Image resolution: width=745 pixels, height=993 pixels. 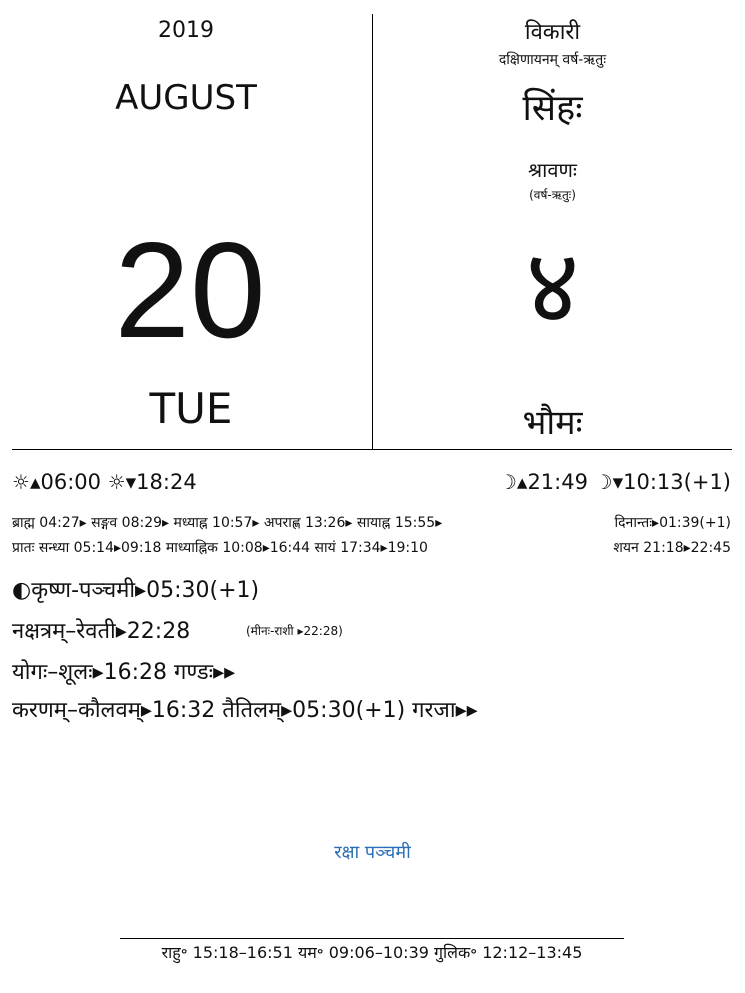 What do you see at coordinates (372, 938) in the screenshot?
I see `footer-divider` at bounding box center [372, 938].